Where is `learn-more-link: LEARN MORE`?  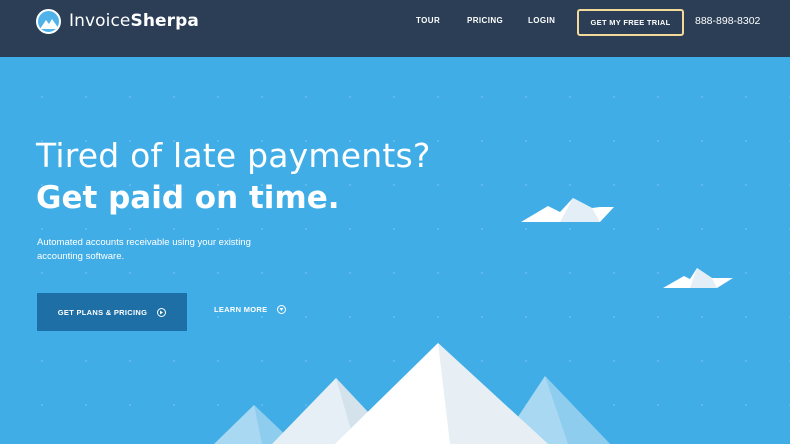
learn-more-link: LEARN MORE is located at coordinates (250, 309).